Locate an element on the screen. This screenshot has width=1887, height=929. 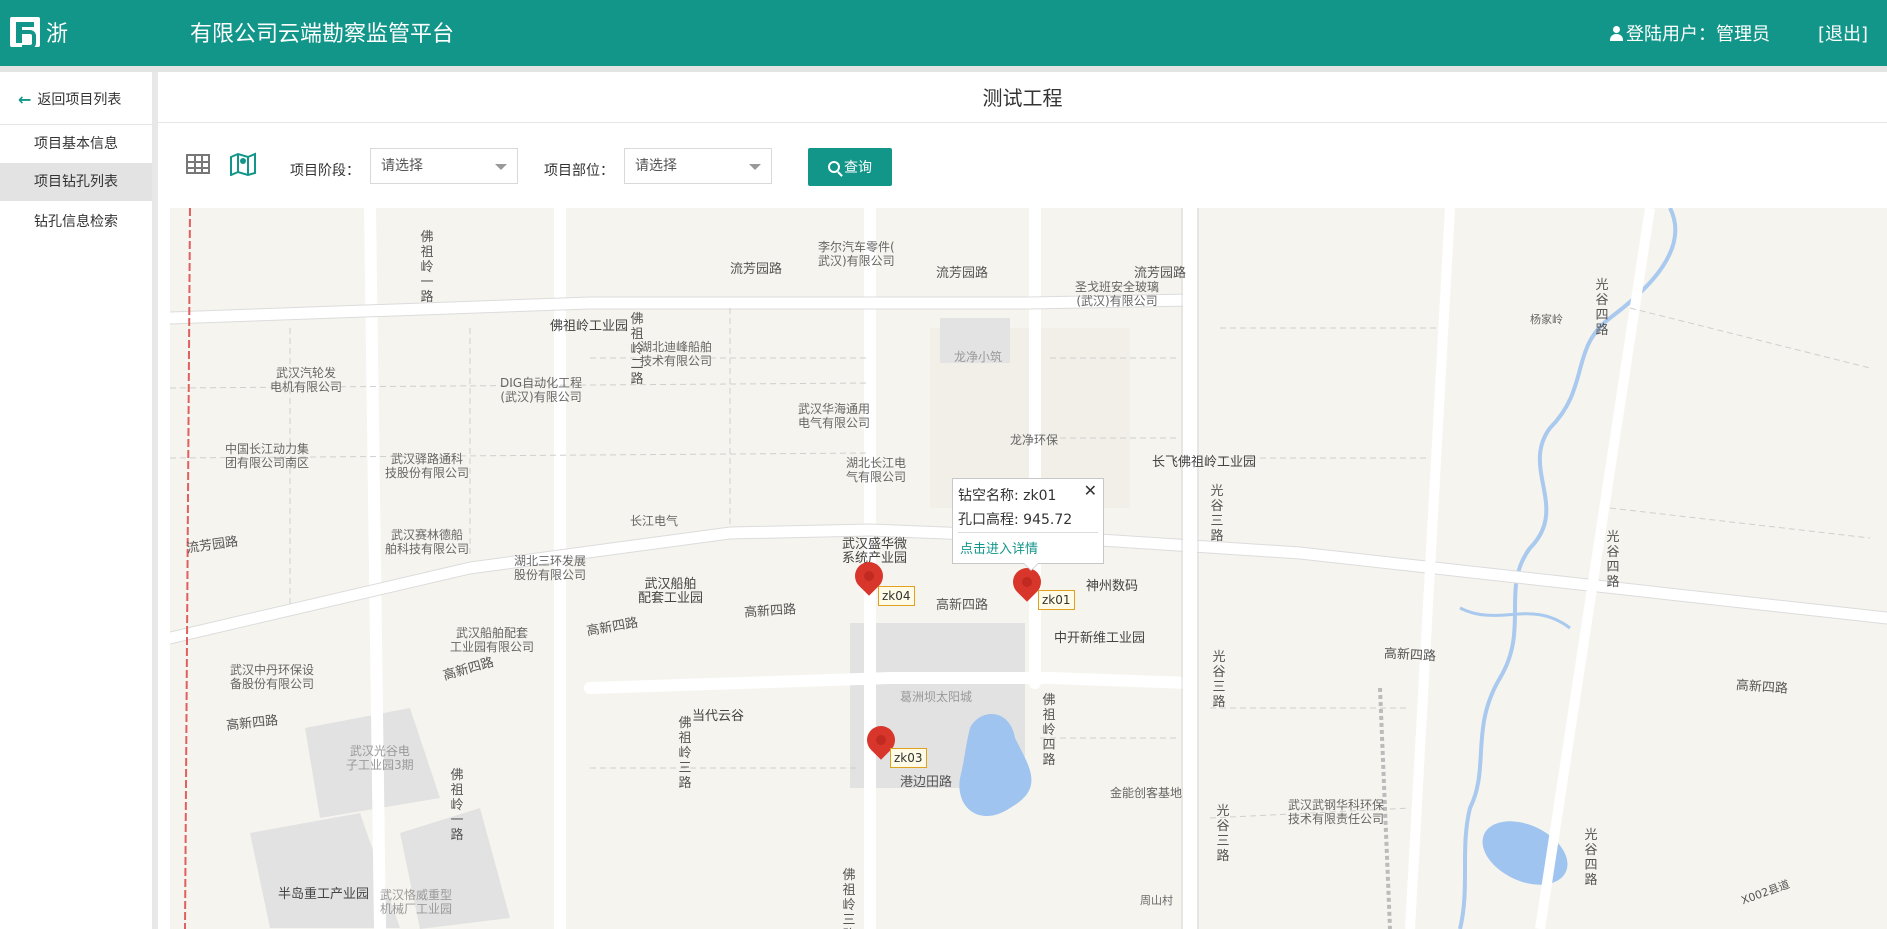
poi-label: 武汉船舶 配套工业园 is located at coordinates (671, 591).